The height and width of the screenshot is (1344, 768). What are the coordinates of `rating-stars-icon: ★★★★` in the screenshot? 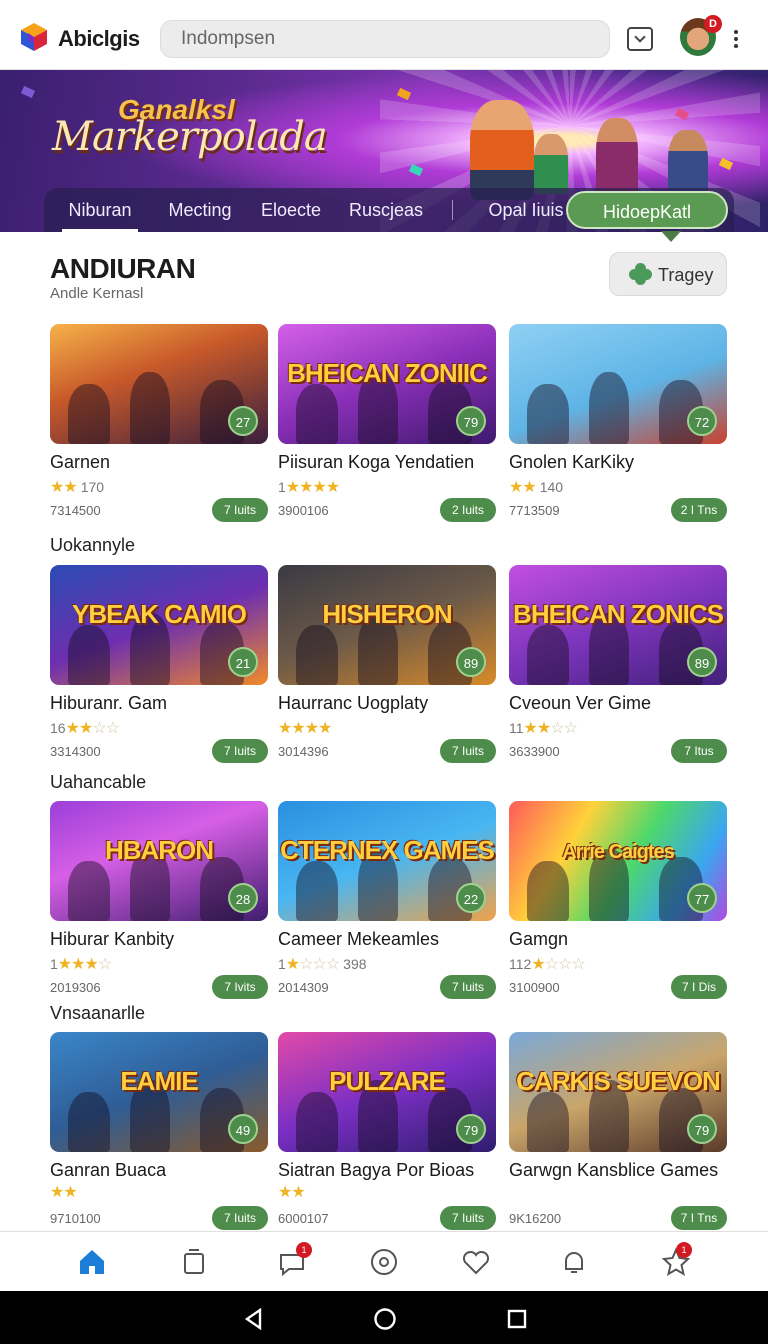 It's located at (312, 487).